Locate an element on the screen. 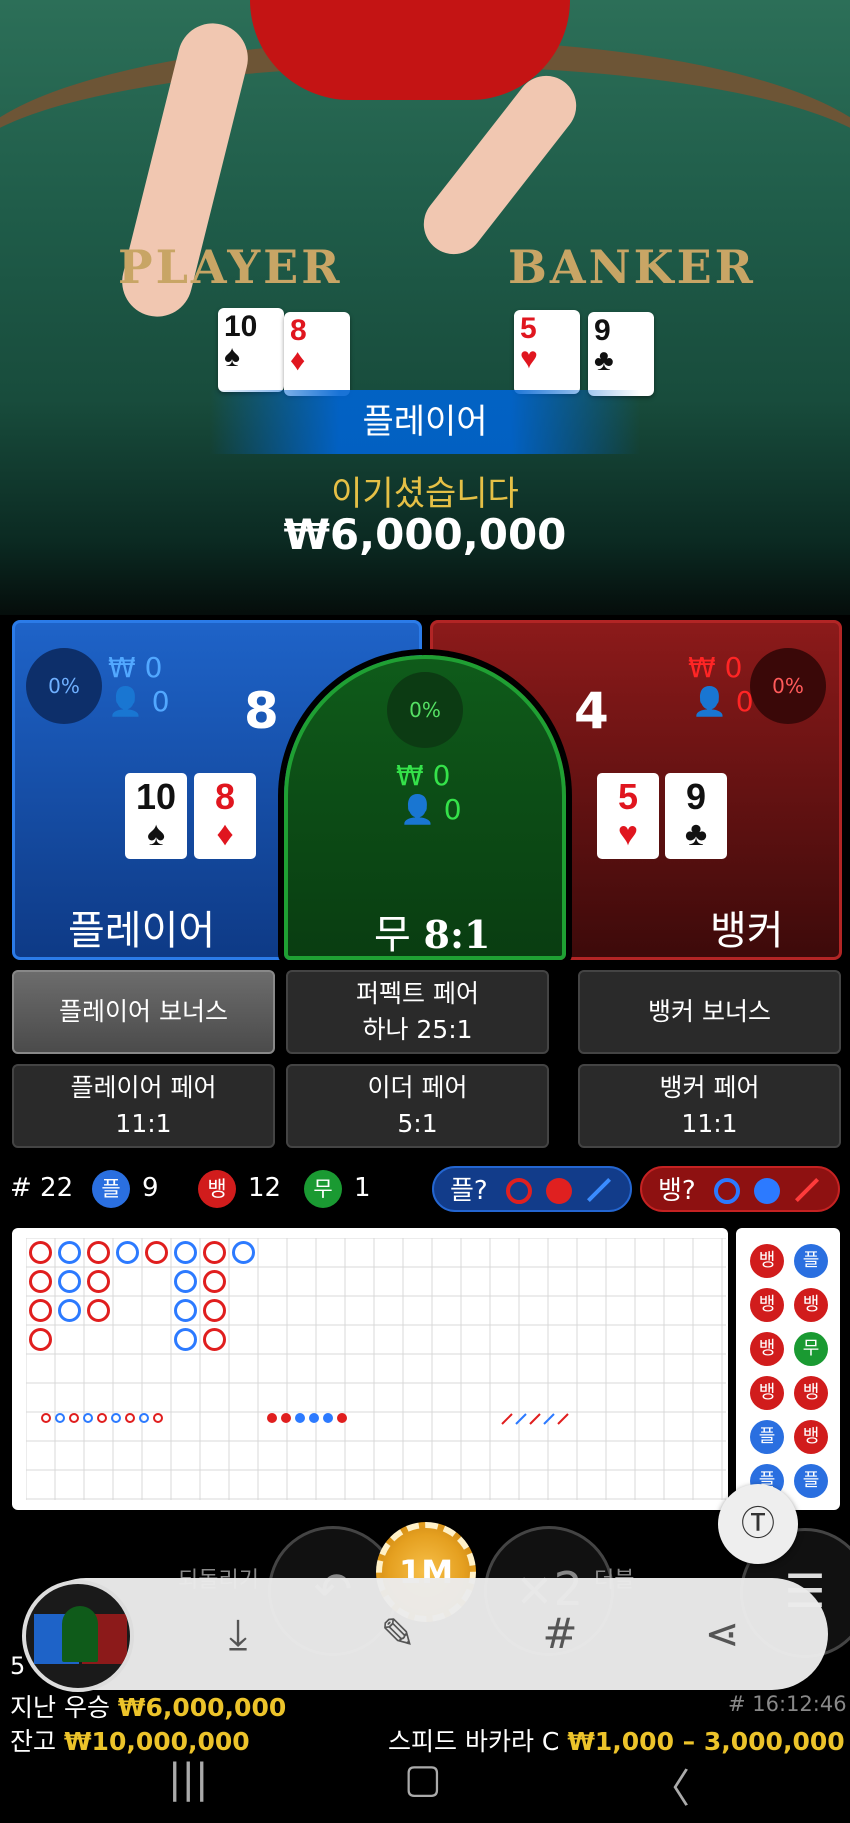 The height and width of the screenshot is (1823, 850). player-pair-button: 플레이어 페어 11:1 is located at coordinates (143, 1106).